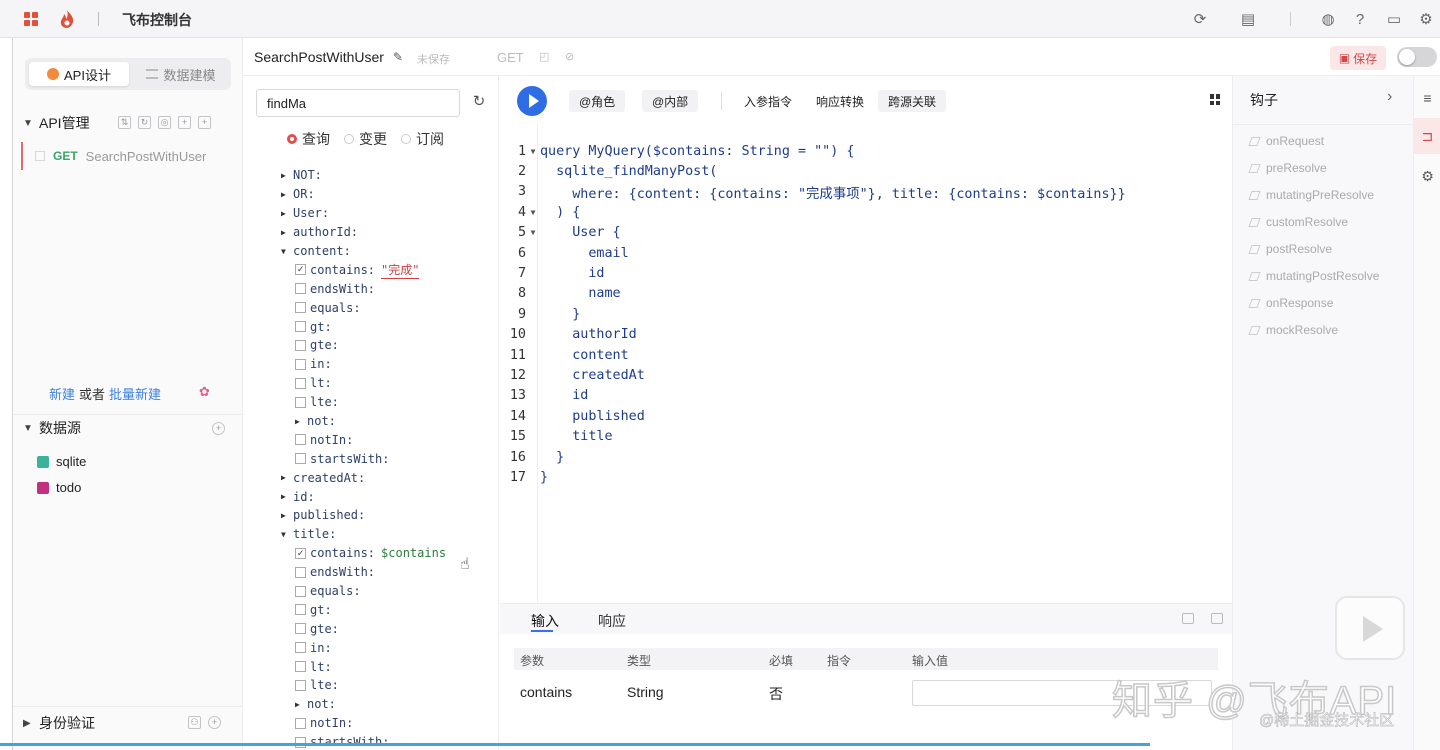 The height and width of the screenshot is (750, 1440). What do you see at coordinates (1313, 276) in the screenshot?
I see `hook-item: mutatingPostResolve` at bounding box center [1313, 276].